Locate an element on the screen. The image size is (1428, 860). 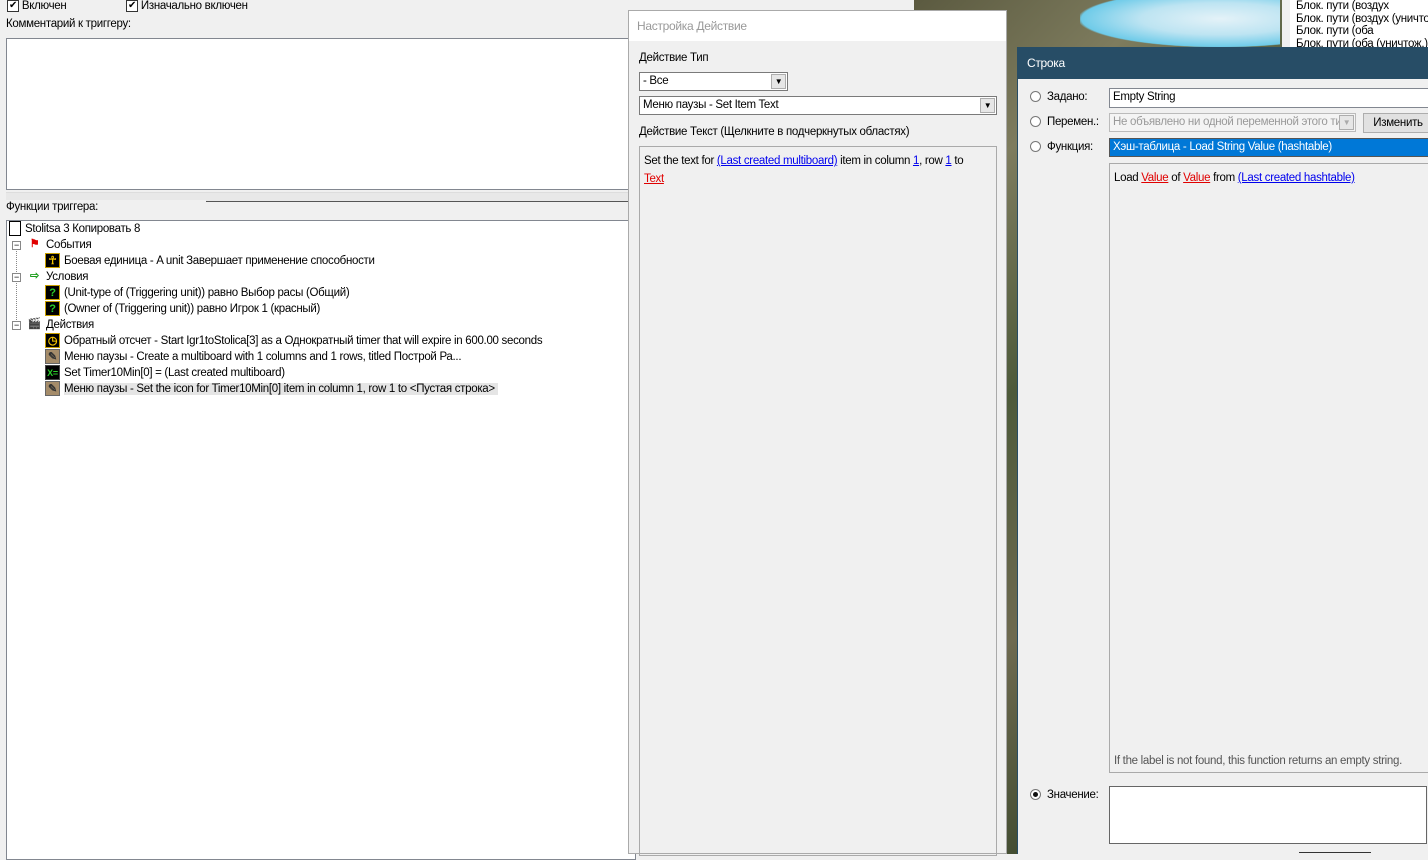
text-part: to is located at coordinates (957, 161).